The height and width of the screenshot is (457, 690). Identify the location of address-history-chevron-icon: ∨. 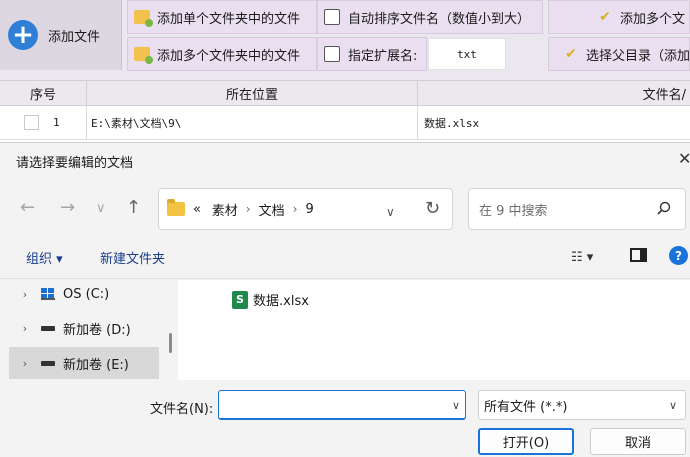
(390, 212).